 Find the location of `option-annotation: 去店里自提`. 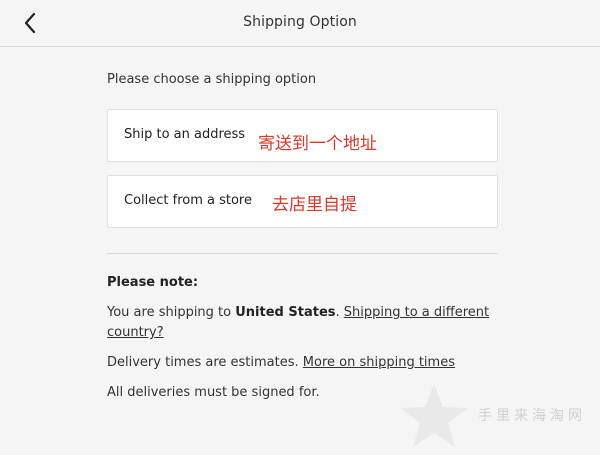

option-annotation: 去店里自提 is located at coordinates (314, 205).